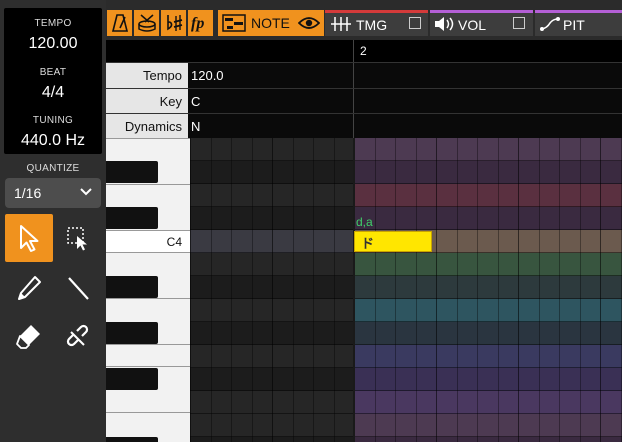 The width and height of the screenshot is (622, 442). Describe the element at coordinates (472, 25) in the screenshot. I see `tab-vol-label: VOL` at that location.